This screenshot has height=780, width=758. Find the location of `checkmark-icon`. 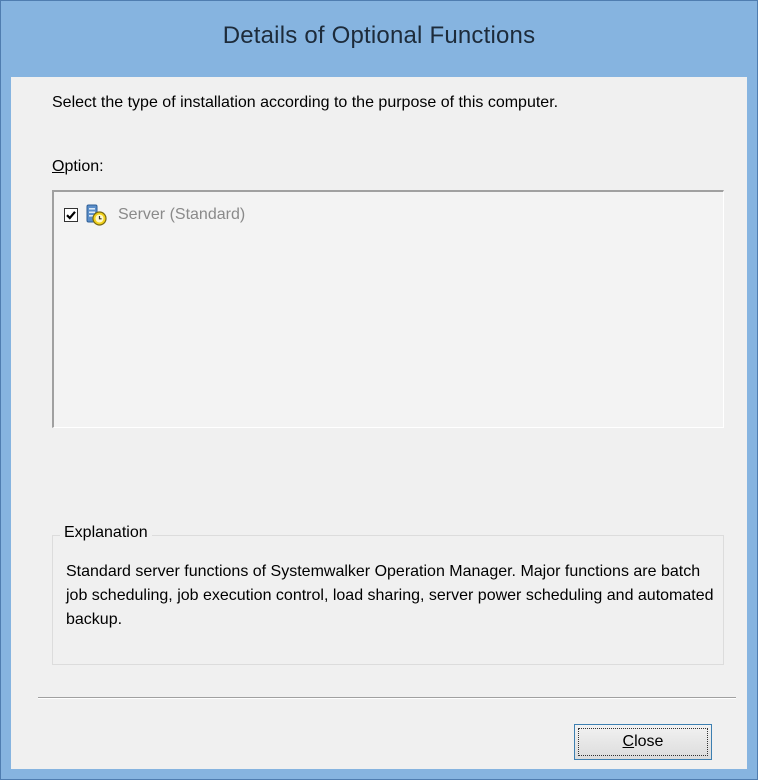

checkmark-icon is located at coordinates (71, 215).